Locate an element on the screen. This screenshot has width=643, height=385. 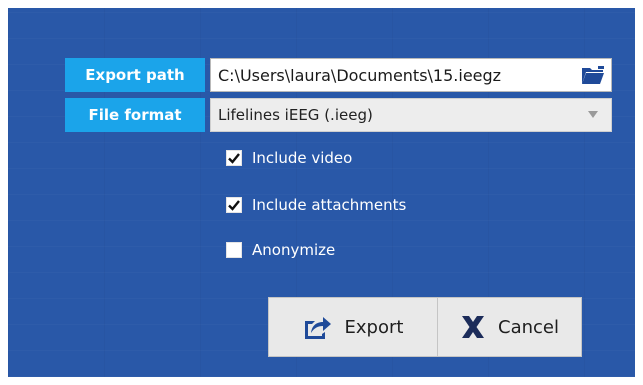
folder-icon is located at coordinates (593, 75).